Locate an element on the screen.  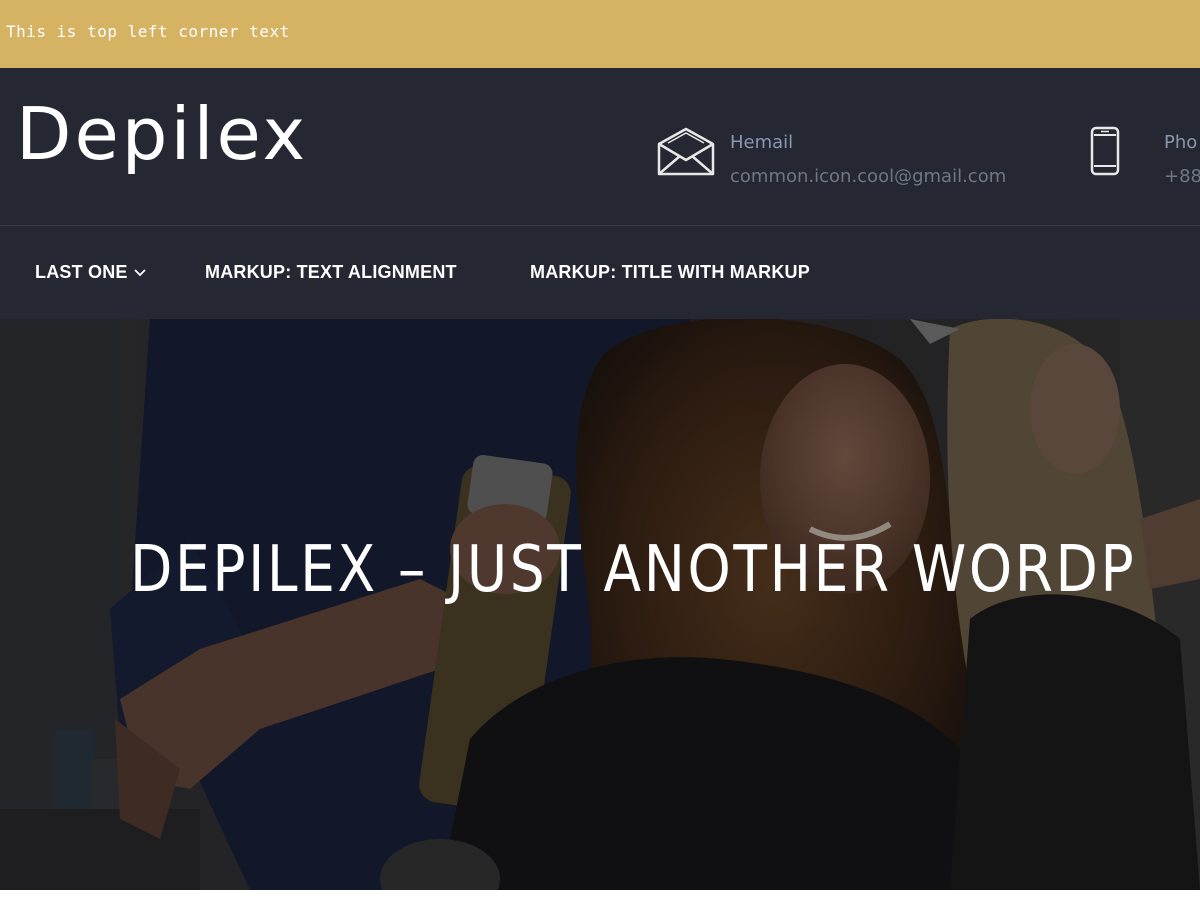
envelope-icon is located at coordinates (686, 151).